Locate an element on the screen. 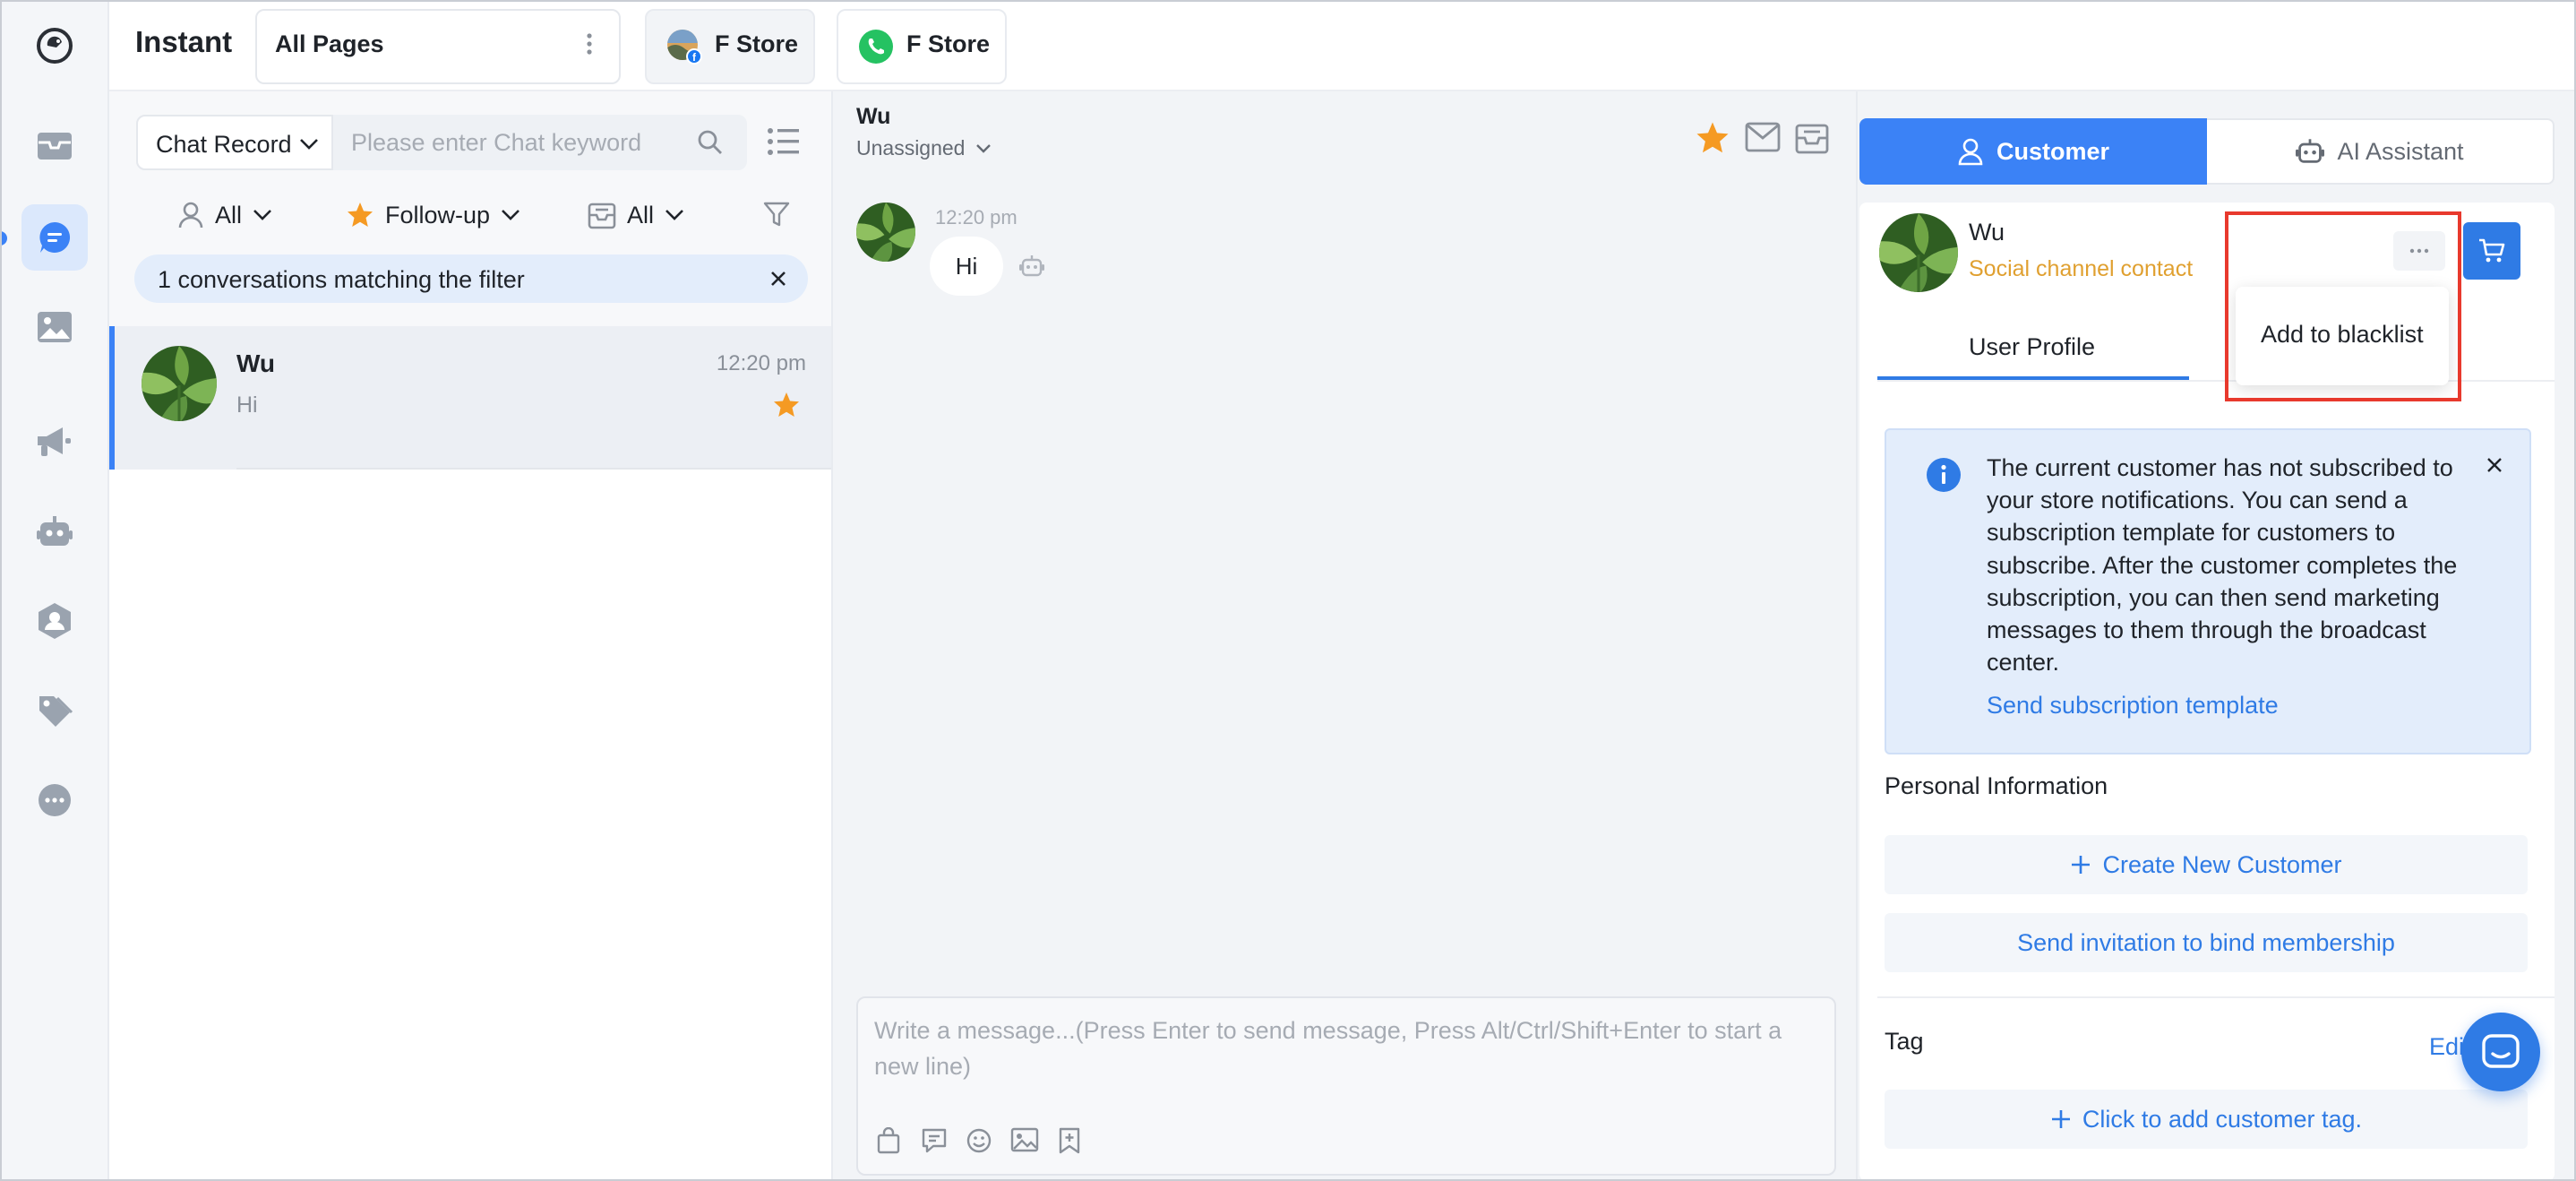  tag-icon is located at coordinates (54, 710).